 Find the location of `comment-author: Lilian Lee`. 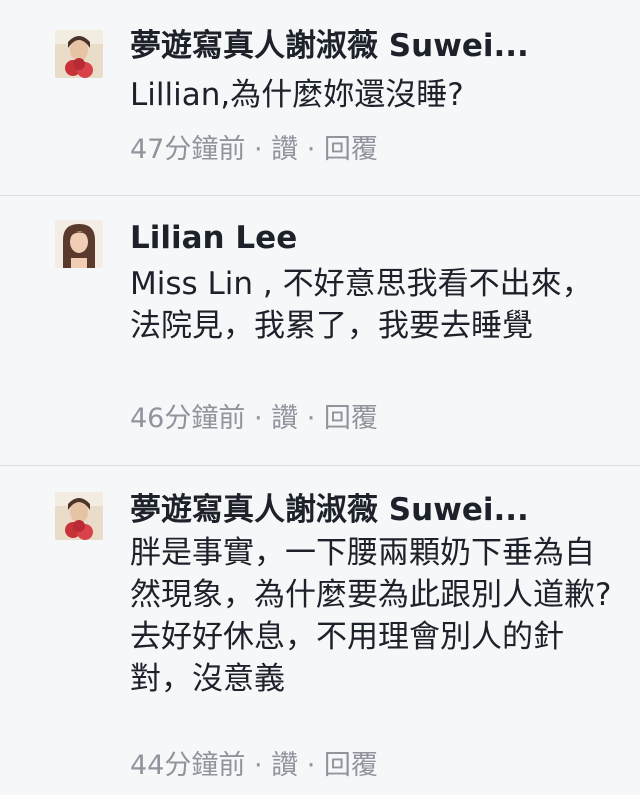

comment-author: Lilian Lee is located at coordinates (365, 238).